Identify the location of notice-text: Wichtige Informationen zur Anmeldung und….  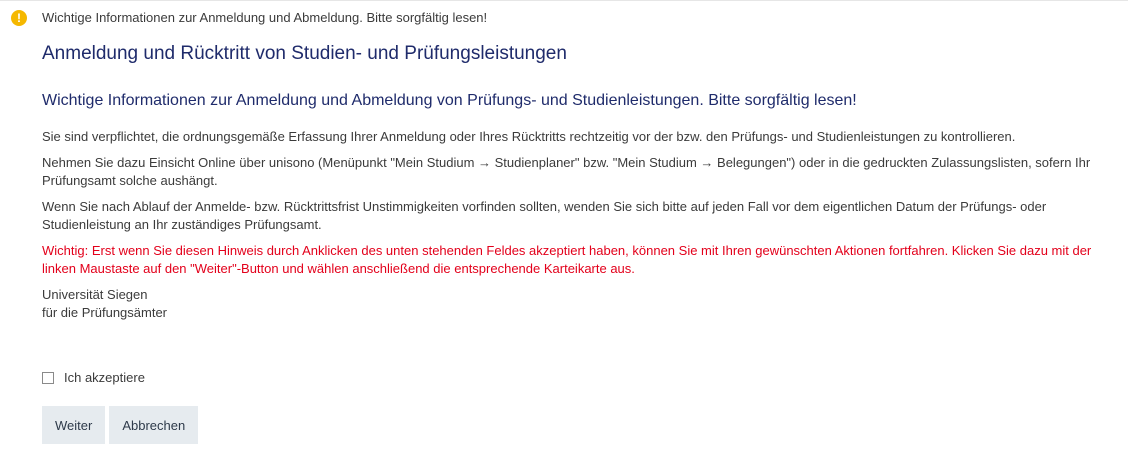
(265, 17).